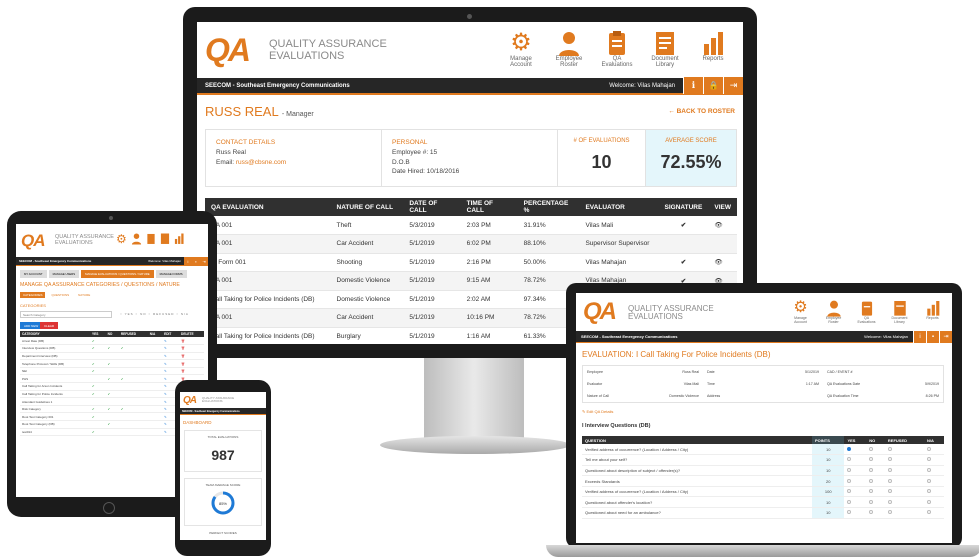  Describe the element at coordinates (763, 481) in the screenshot. I see `question-row: Exceeds Standards 20` at that location.